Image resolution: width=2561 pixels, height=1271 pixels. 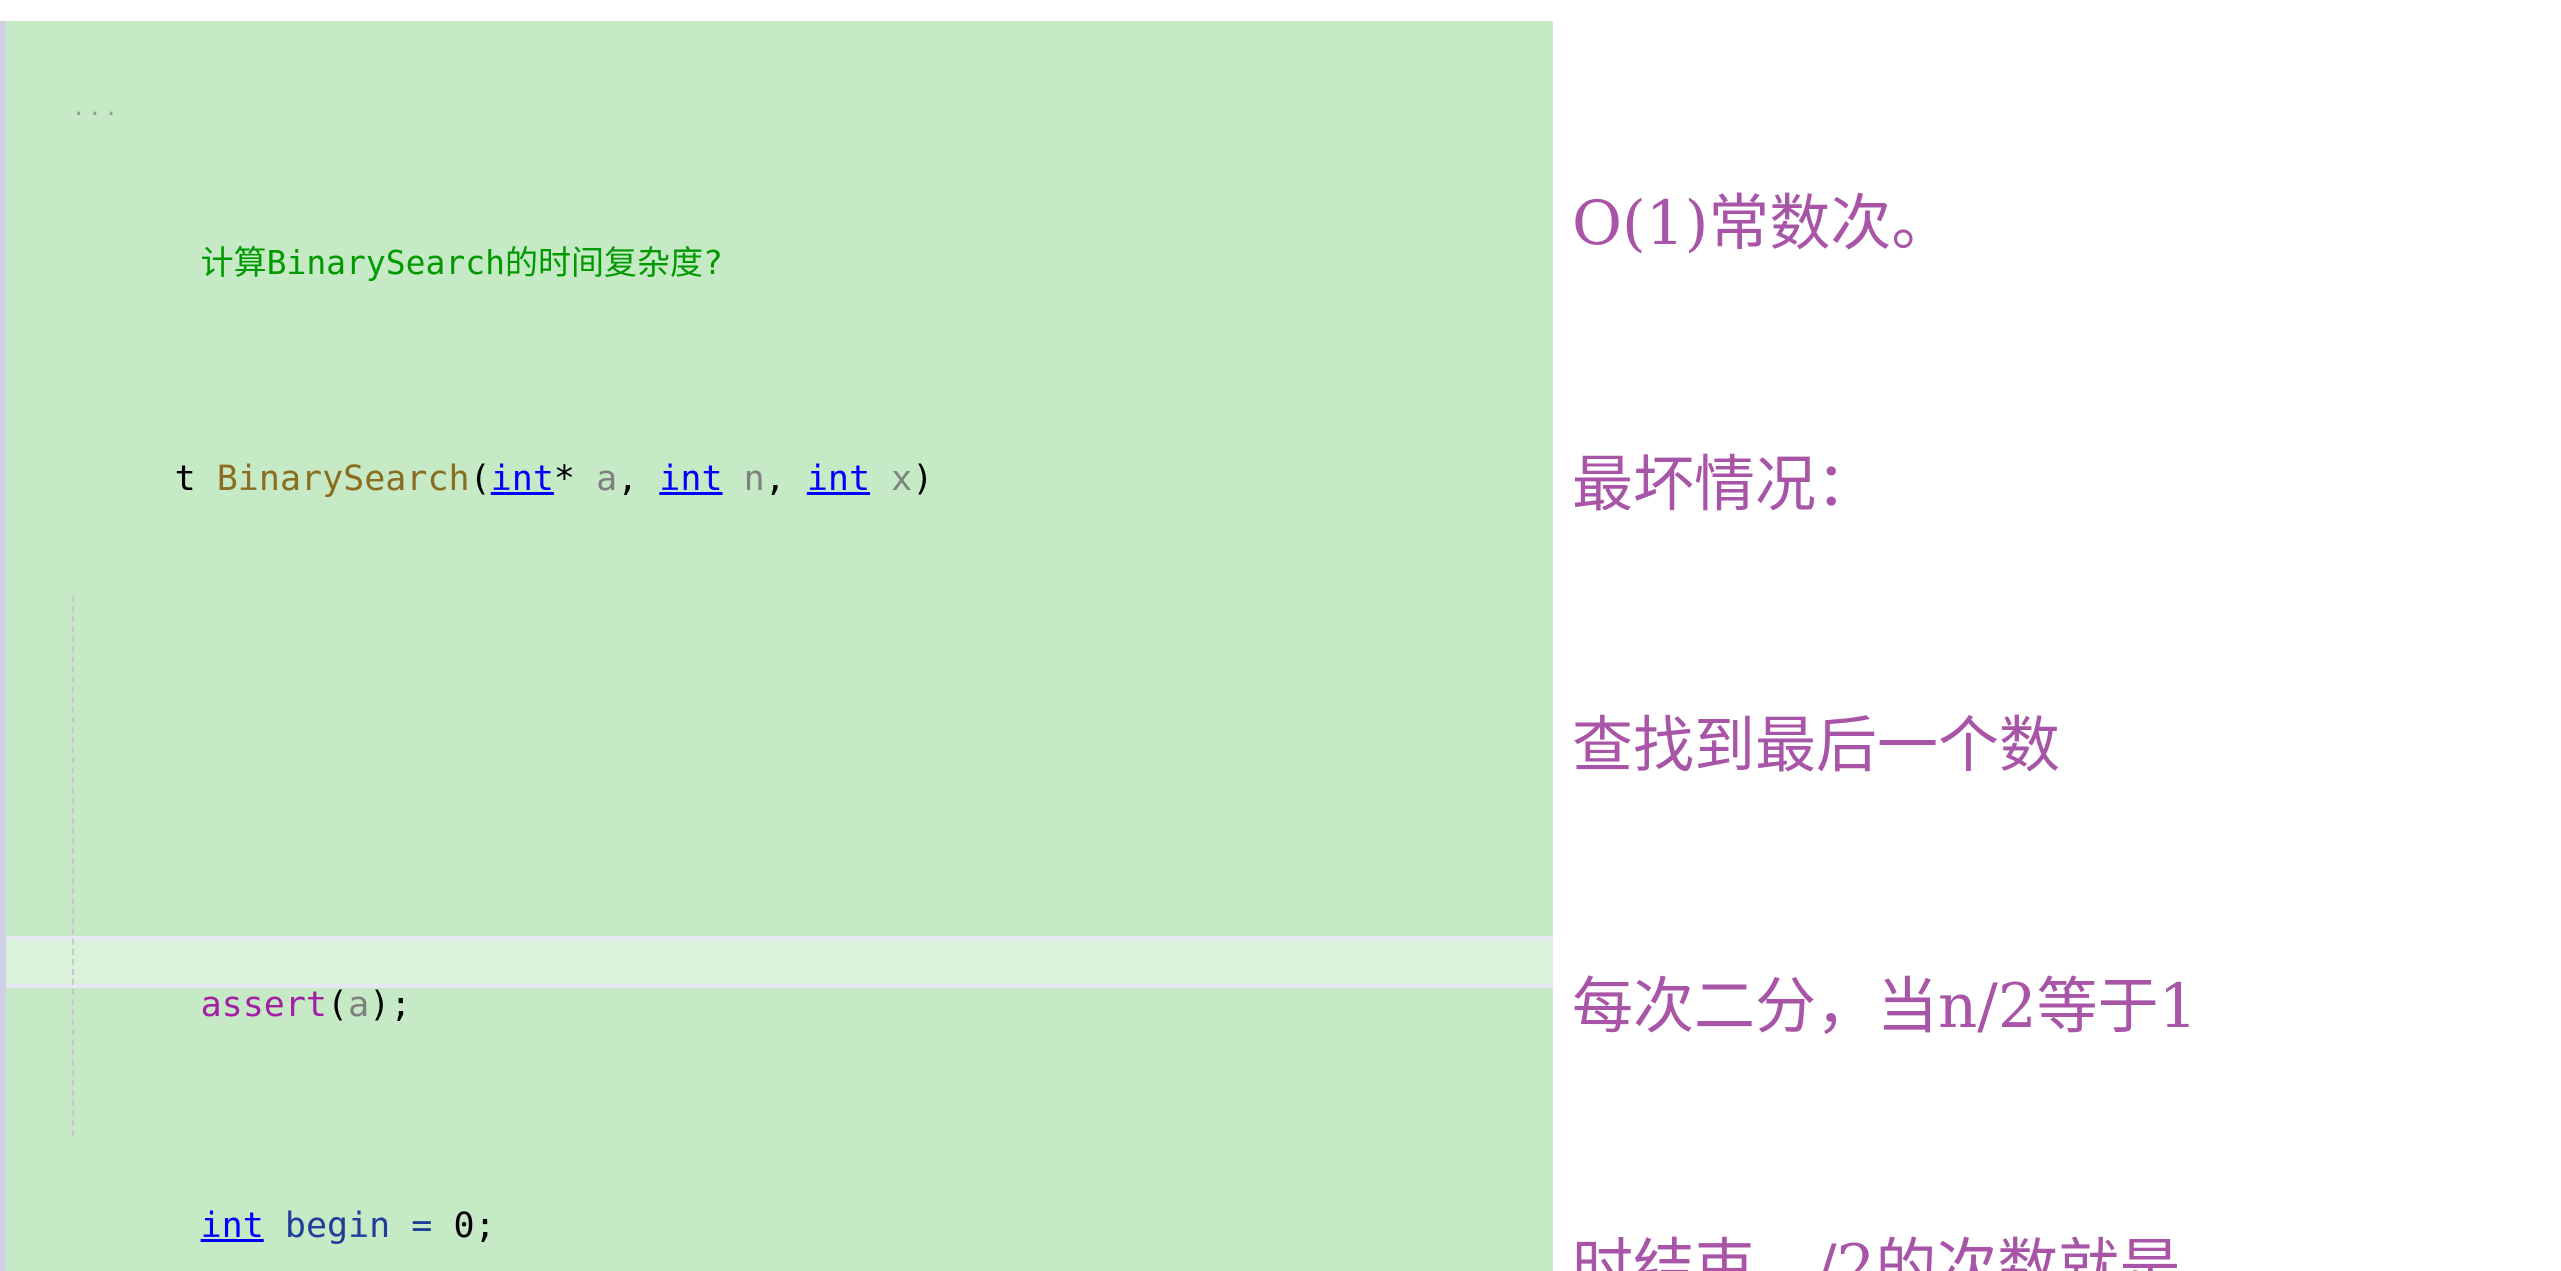 I want to click on sig-token-2: (, so click(x=480, y=478).